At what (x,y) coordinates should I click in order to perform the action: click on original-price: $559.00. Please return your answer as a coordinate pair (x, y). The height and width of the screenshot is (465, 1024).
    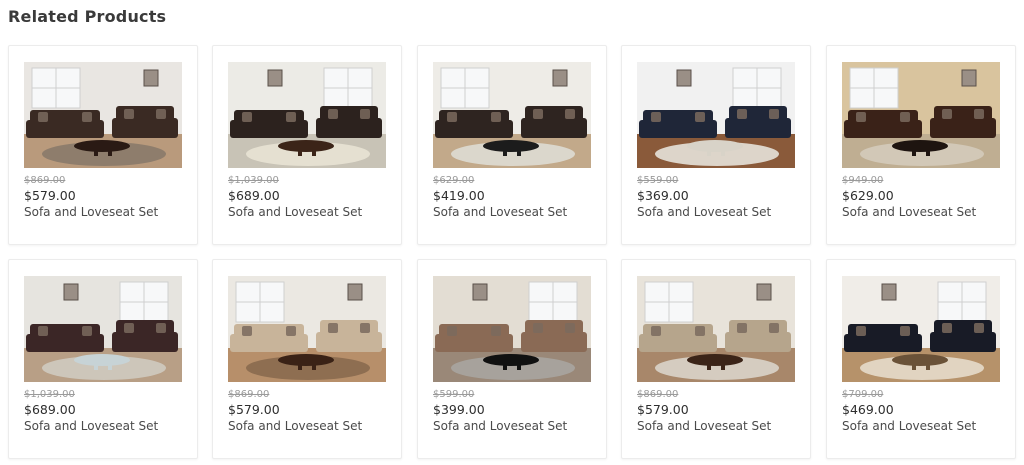
    Looking at the image, I should click on (658, 180).